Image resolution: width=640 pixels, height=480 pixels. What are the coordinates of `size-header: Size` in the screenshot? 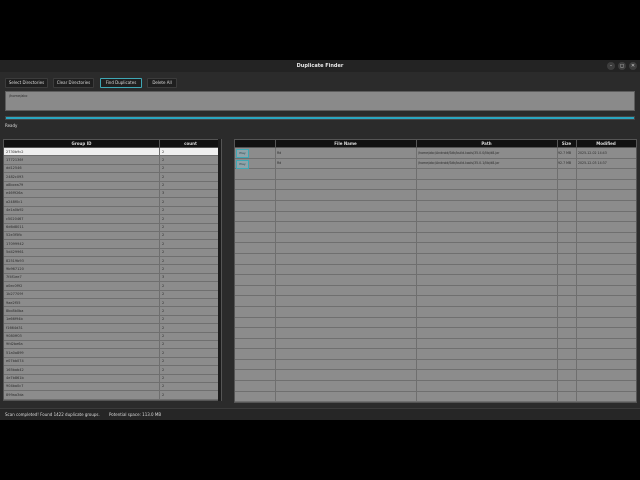 It's located at (566, 143).